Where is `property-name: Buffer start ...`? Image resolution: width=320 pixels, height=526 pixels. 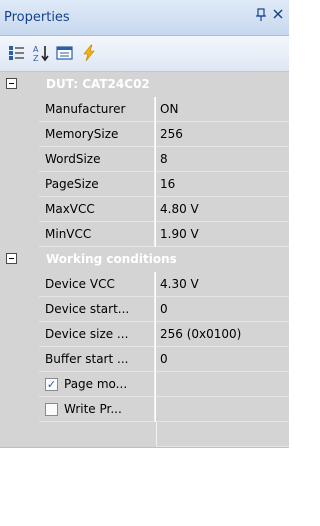
property-name: Buffer start ... is located at coordinates (87, 359).